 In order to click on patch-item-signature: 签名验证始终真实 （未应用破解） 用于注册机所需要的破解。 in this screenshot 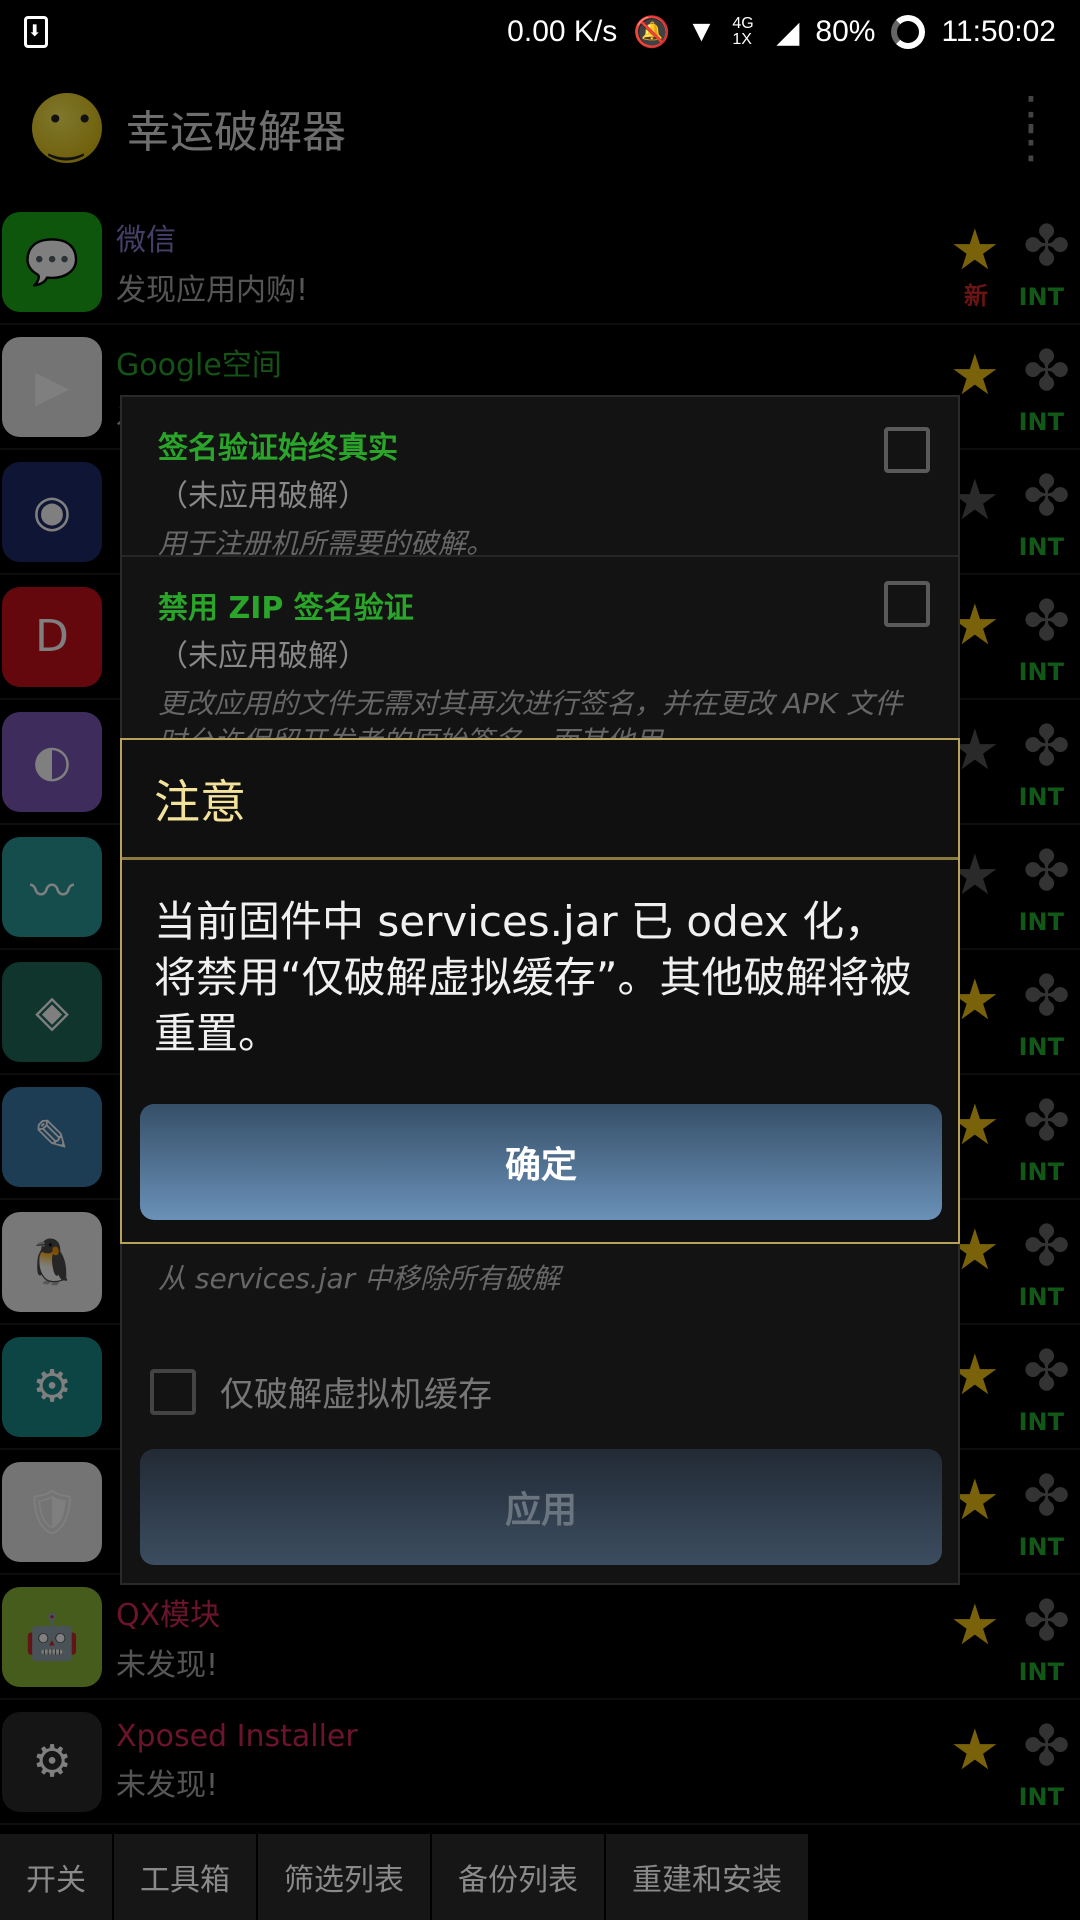, I will do `click(540, 478)`.